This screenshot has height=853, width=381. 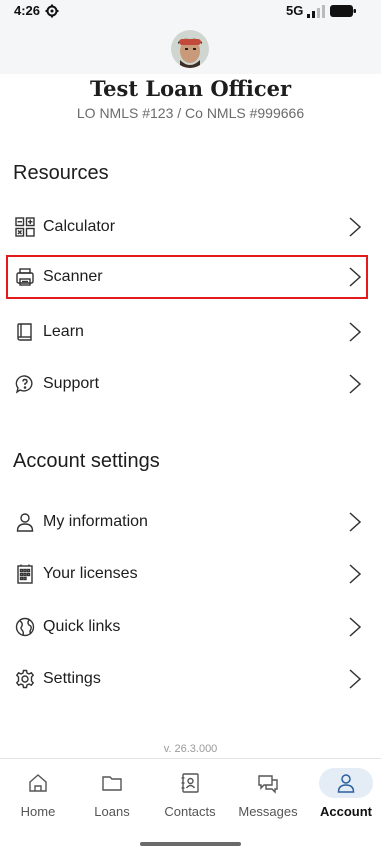 What do you see at coordinates (112, 783) in the screenshot?
I see `folder-icon` at bounding box center [112, 783].